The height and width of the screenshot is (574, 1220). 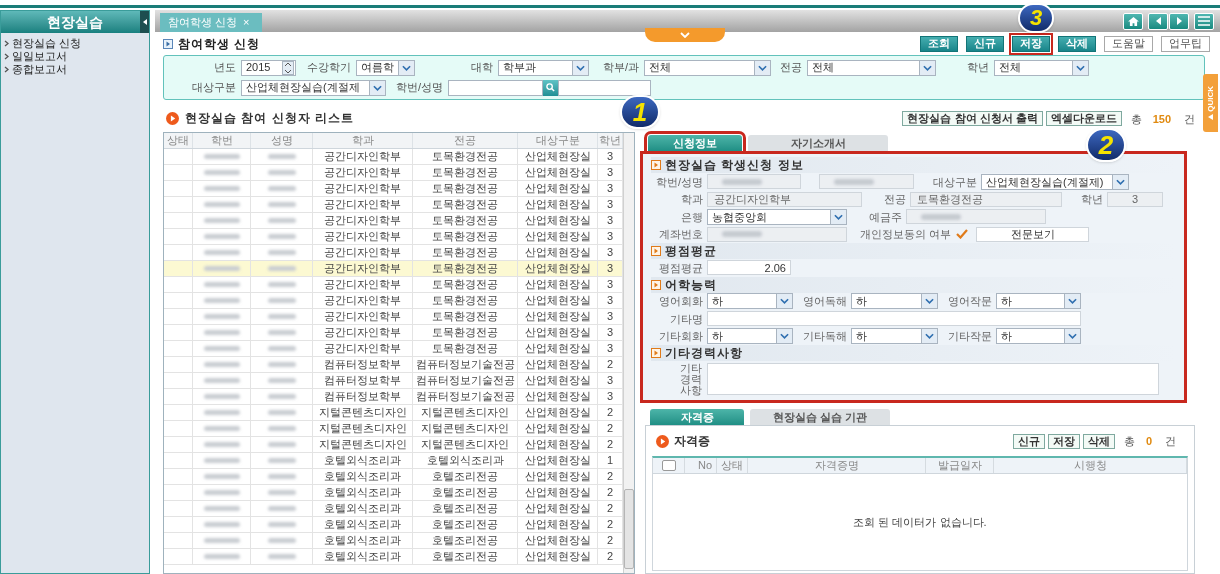 What do you see at coordinates (75, 56) in the screenshot?
I see `sidebar-item: 일일보고서` at bounding box center [75, 56].